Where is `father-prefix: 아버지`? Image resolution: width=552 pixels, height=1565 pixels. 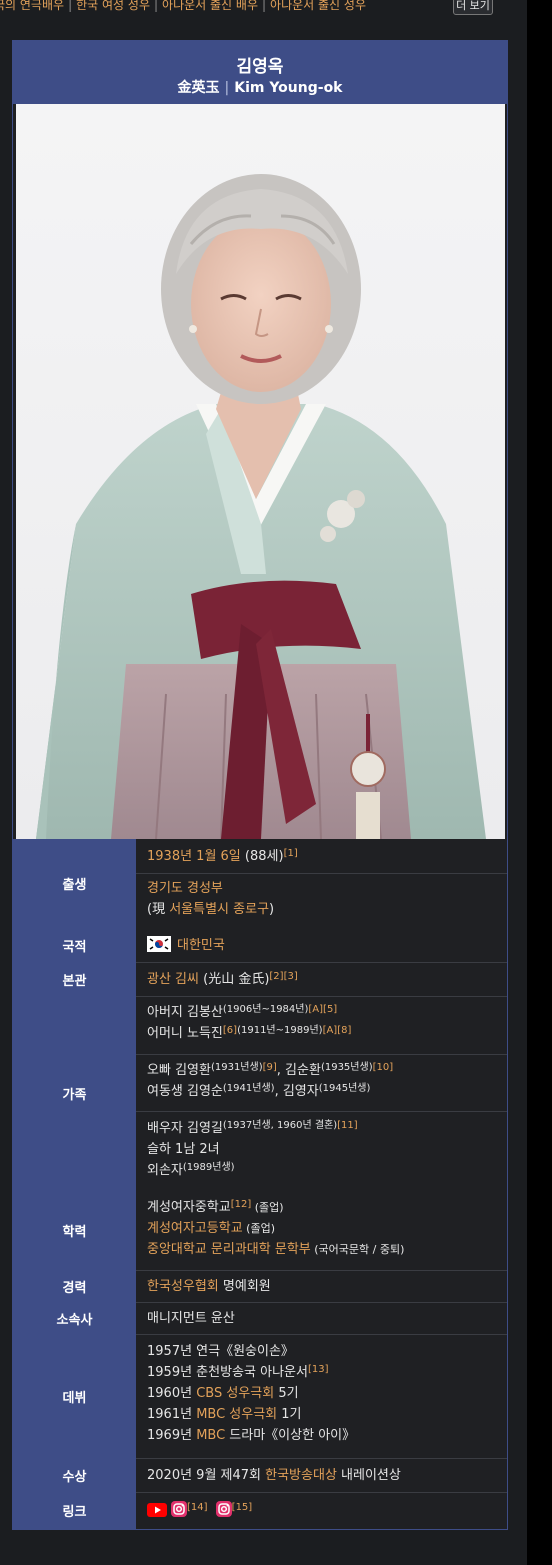 father-prefix: 아버지 is located at coordinates (167, 1012).